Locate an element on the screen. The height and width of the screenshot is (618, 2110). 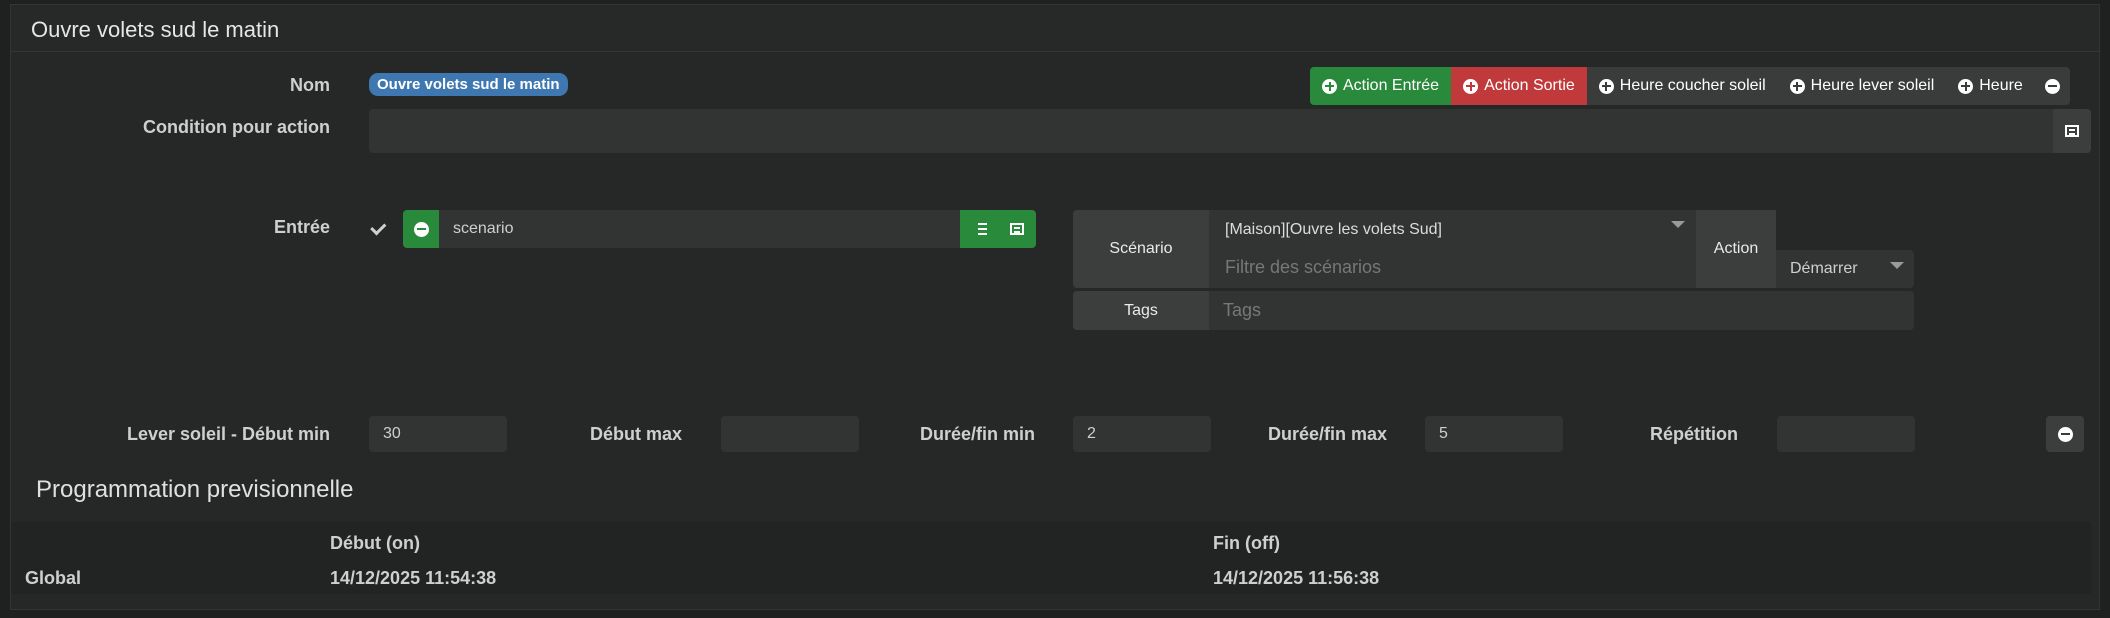
column-header-end: Fin (off) is located at coordinates (1246, 543).